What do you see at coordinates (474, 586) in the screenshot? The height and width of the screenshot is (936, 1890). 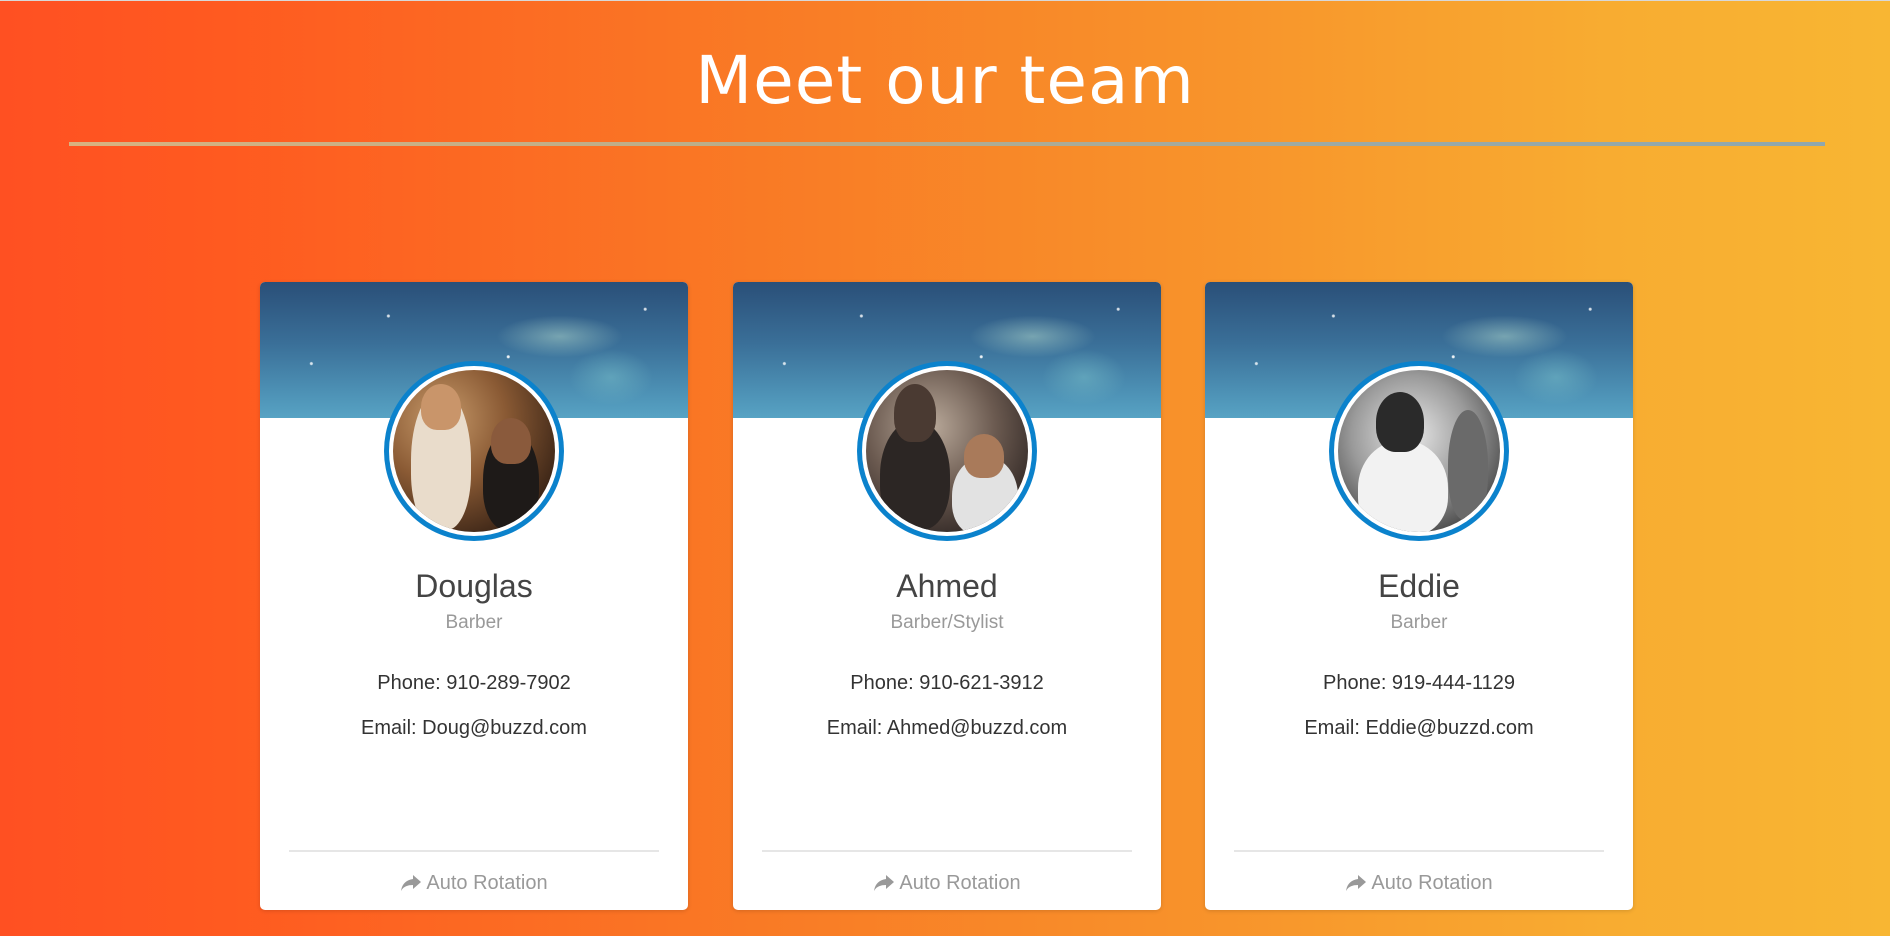 I see `member-name: Douglas` at bounding box center [474, 586].